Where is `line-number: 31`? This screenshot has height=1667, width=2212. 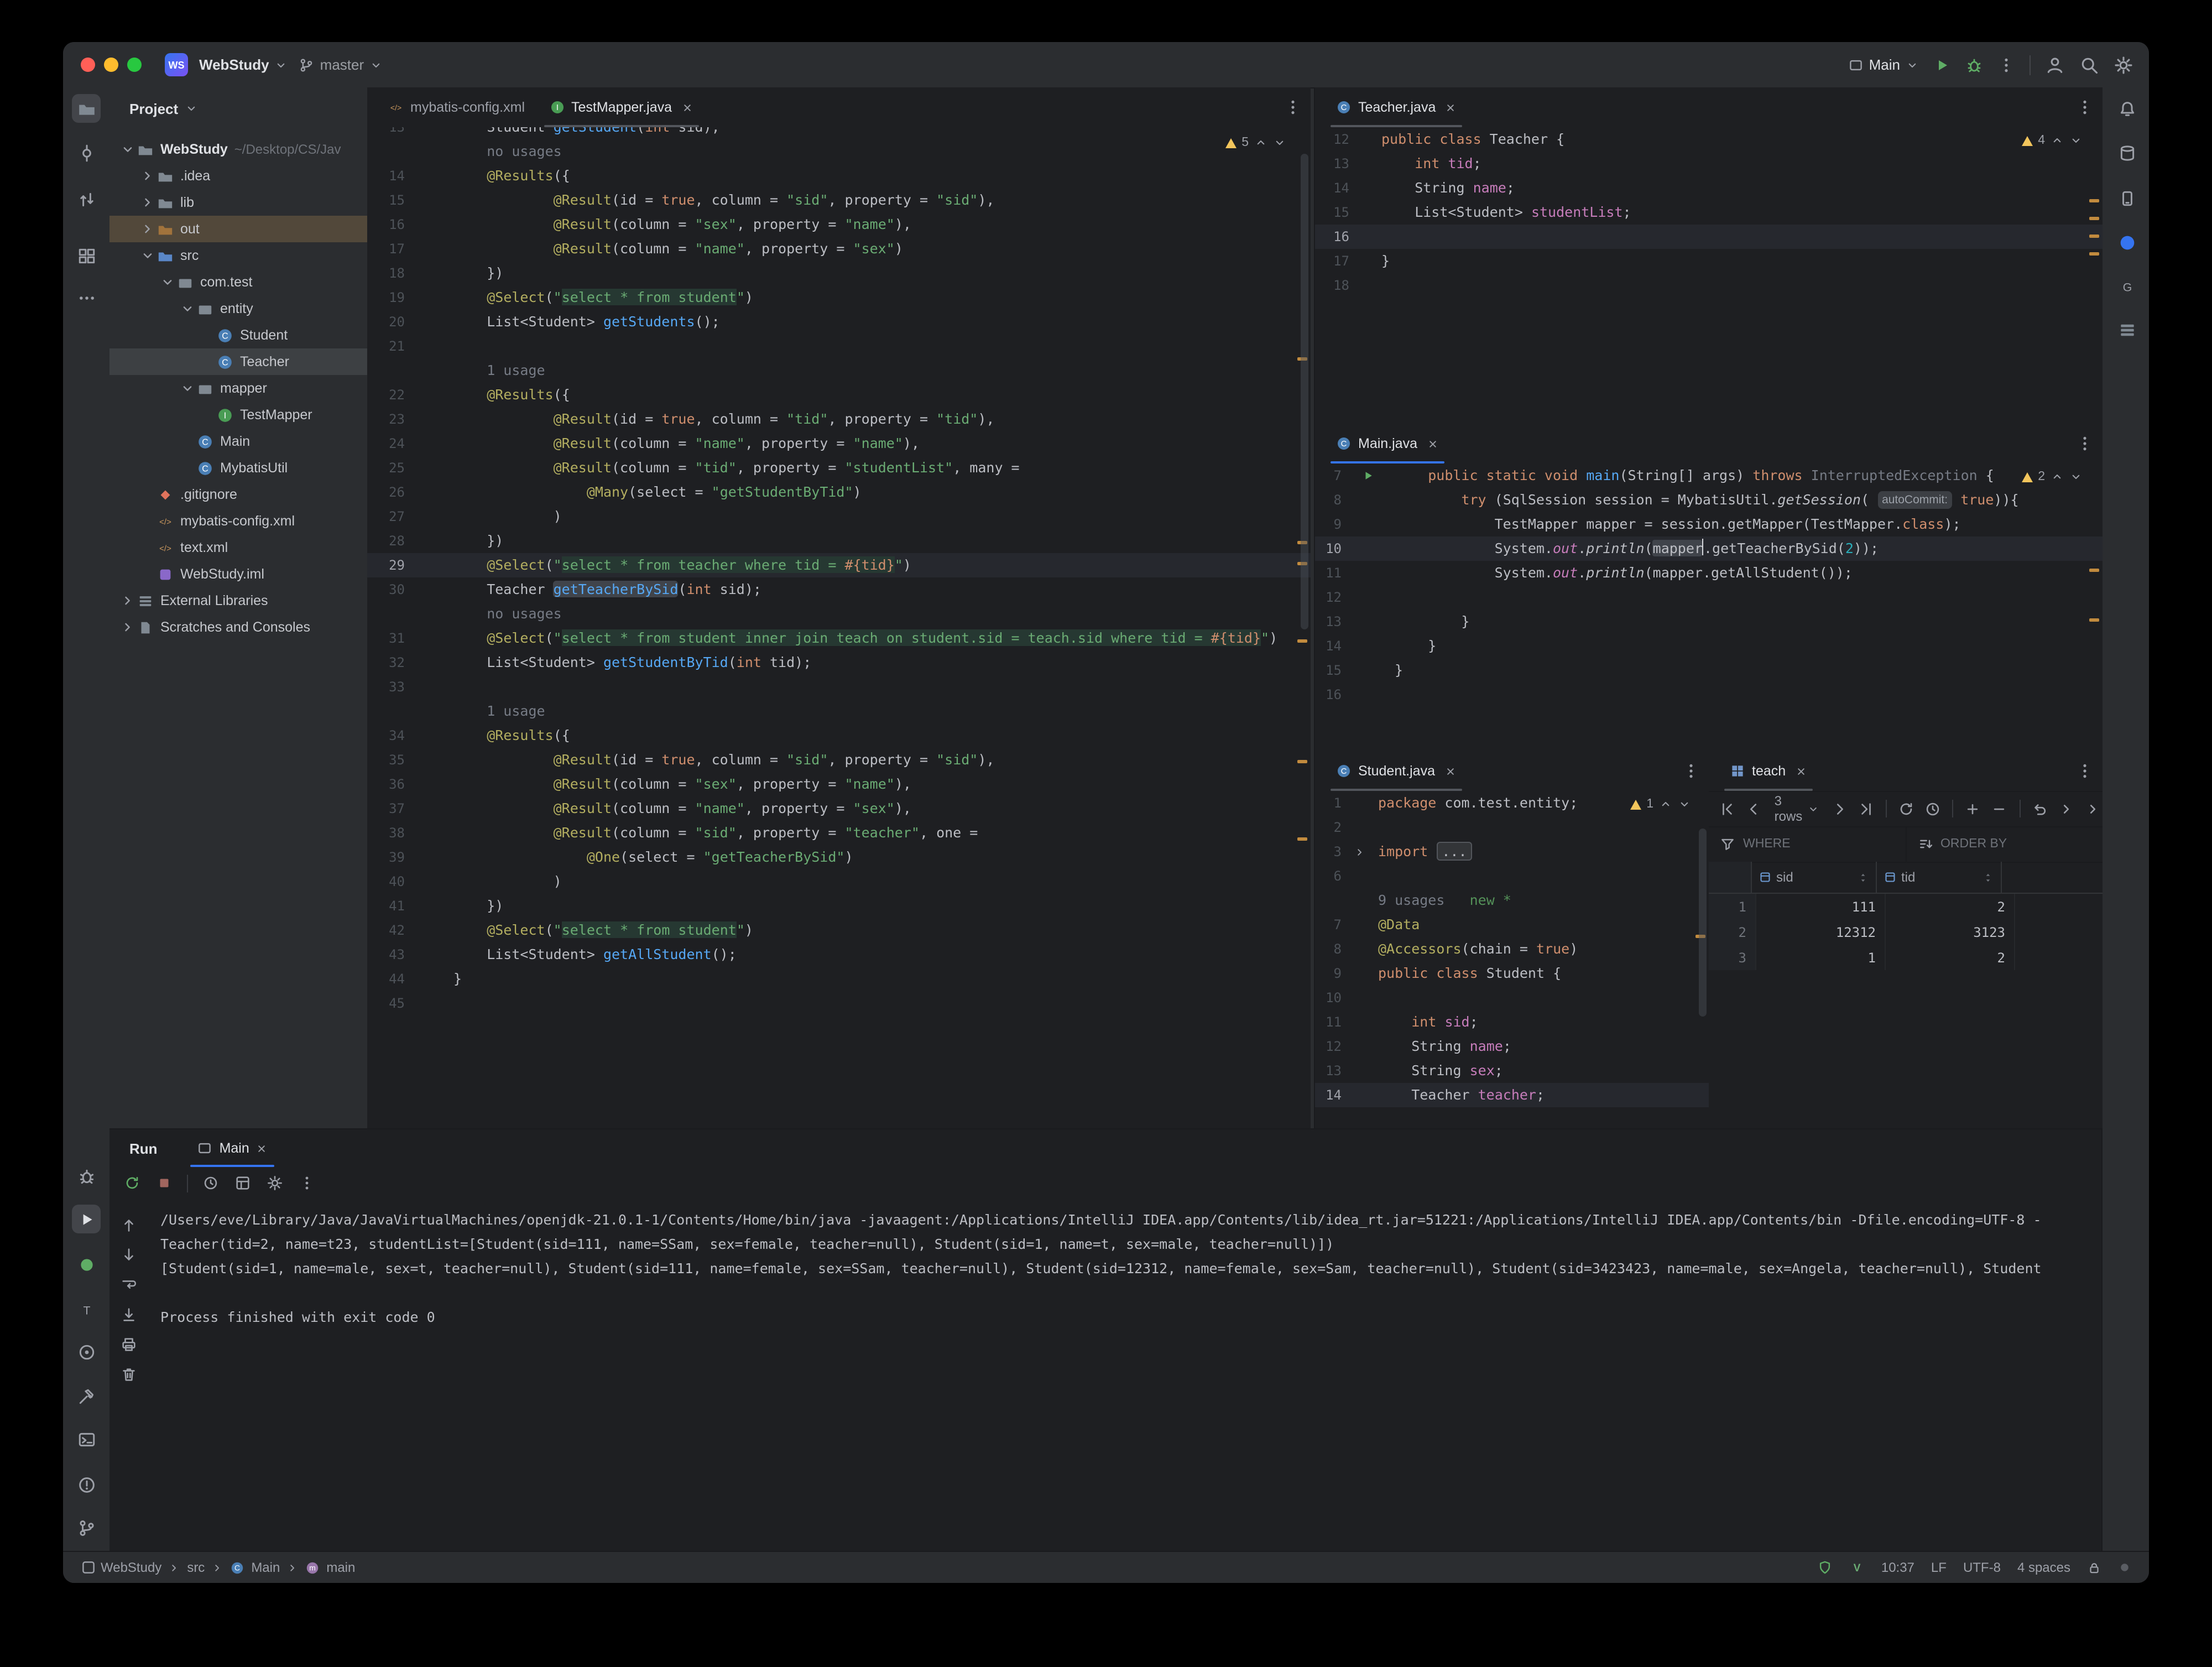
line-number: 31 is located at coordinates (386, 638).